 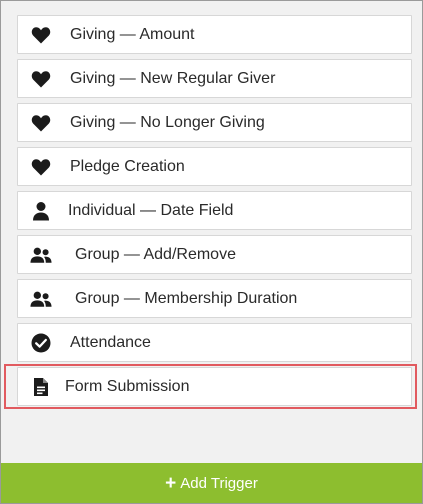 I want to click on add-trigger-label: Add Trigger, so click(x=219, y=483).